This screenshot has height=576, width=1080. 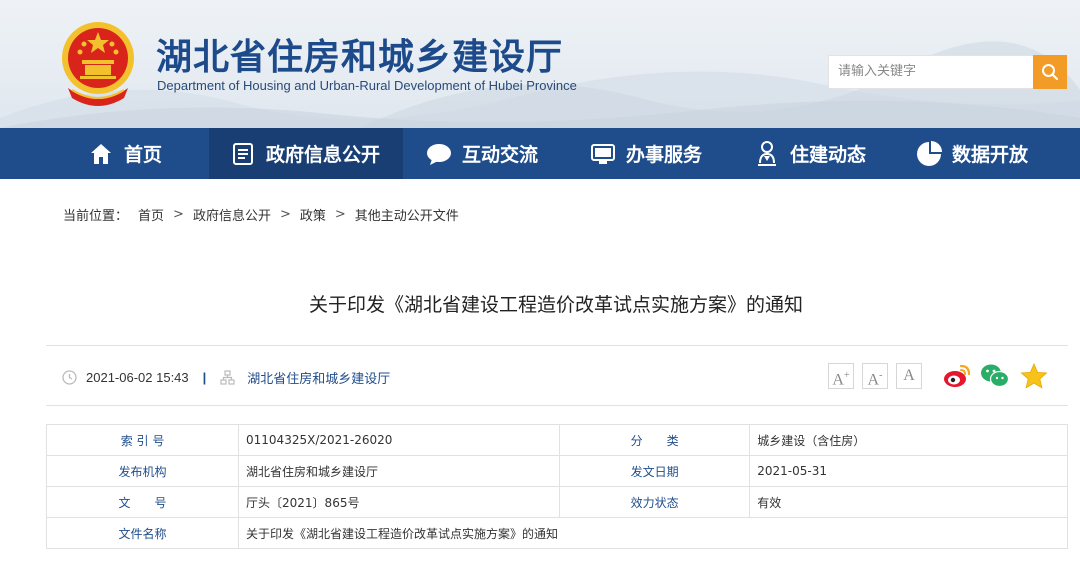 I want to click on info-value: 01104325X/2021-26020, so click(x=399, y=440).